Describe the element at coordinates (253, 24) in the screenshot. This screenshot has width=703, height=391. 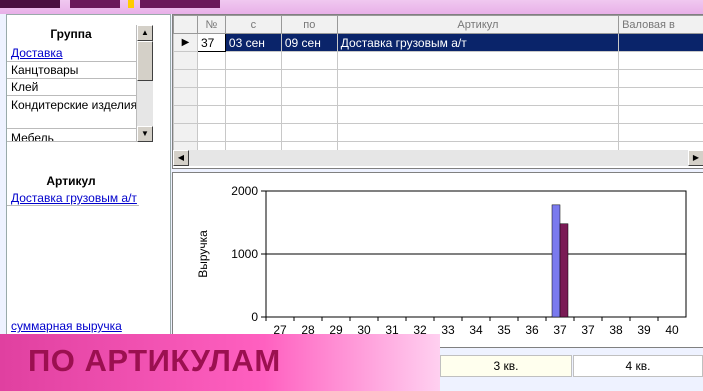
I see `column-header-from: с` at that location.